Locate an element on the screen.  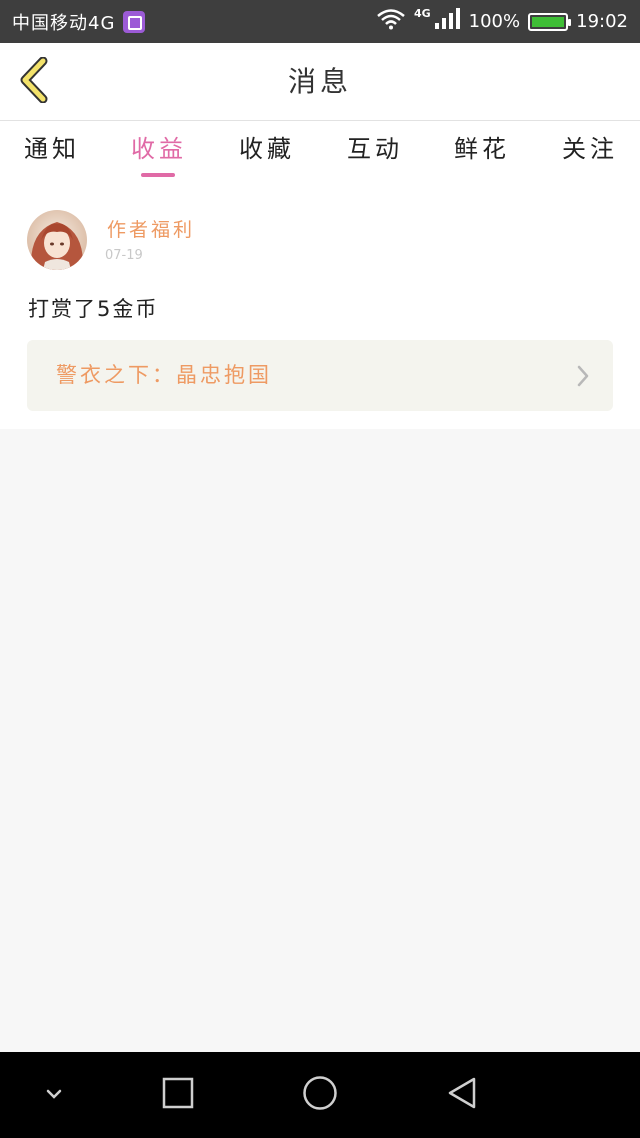
triangle-back-icon is located at coordinates (462, 1095).